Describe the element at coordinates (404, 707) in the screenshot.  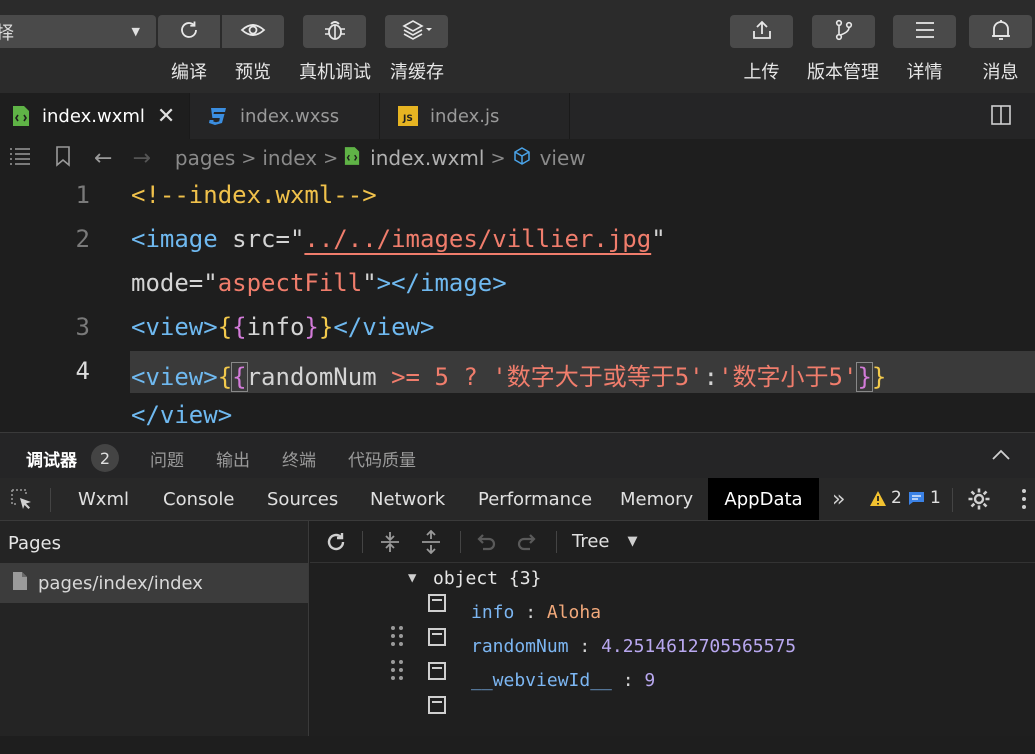
I see `edit-field-icon` at that location.